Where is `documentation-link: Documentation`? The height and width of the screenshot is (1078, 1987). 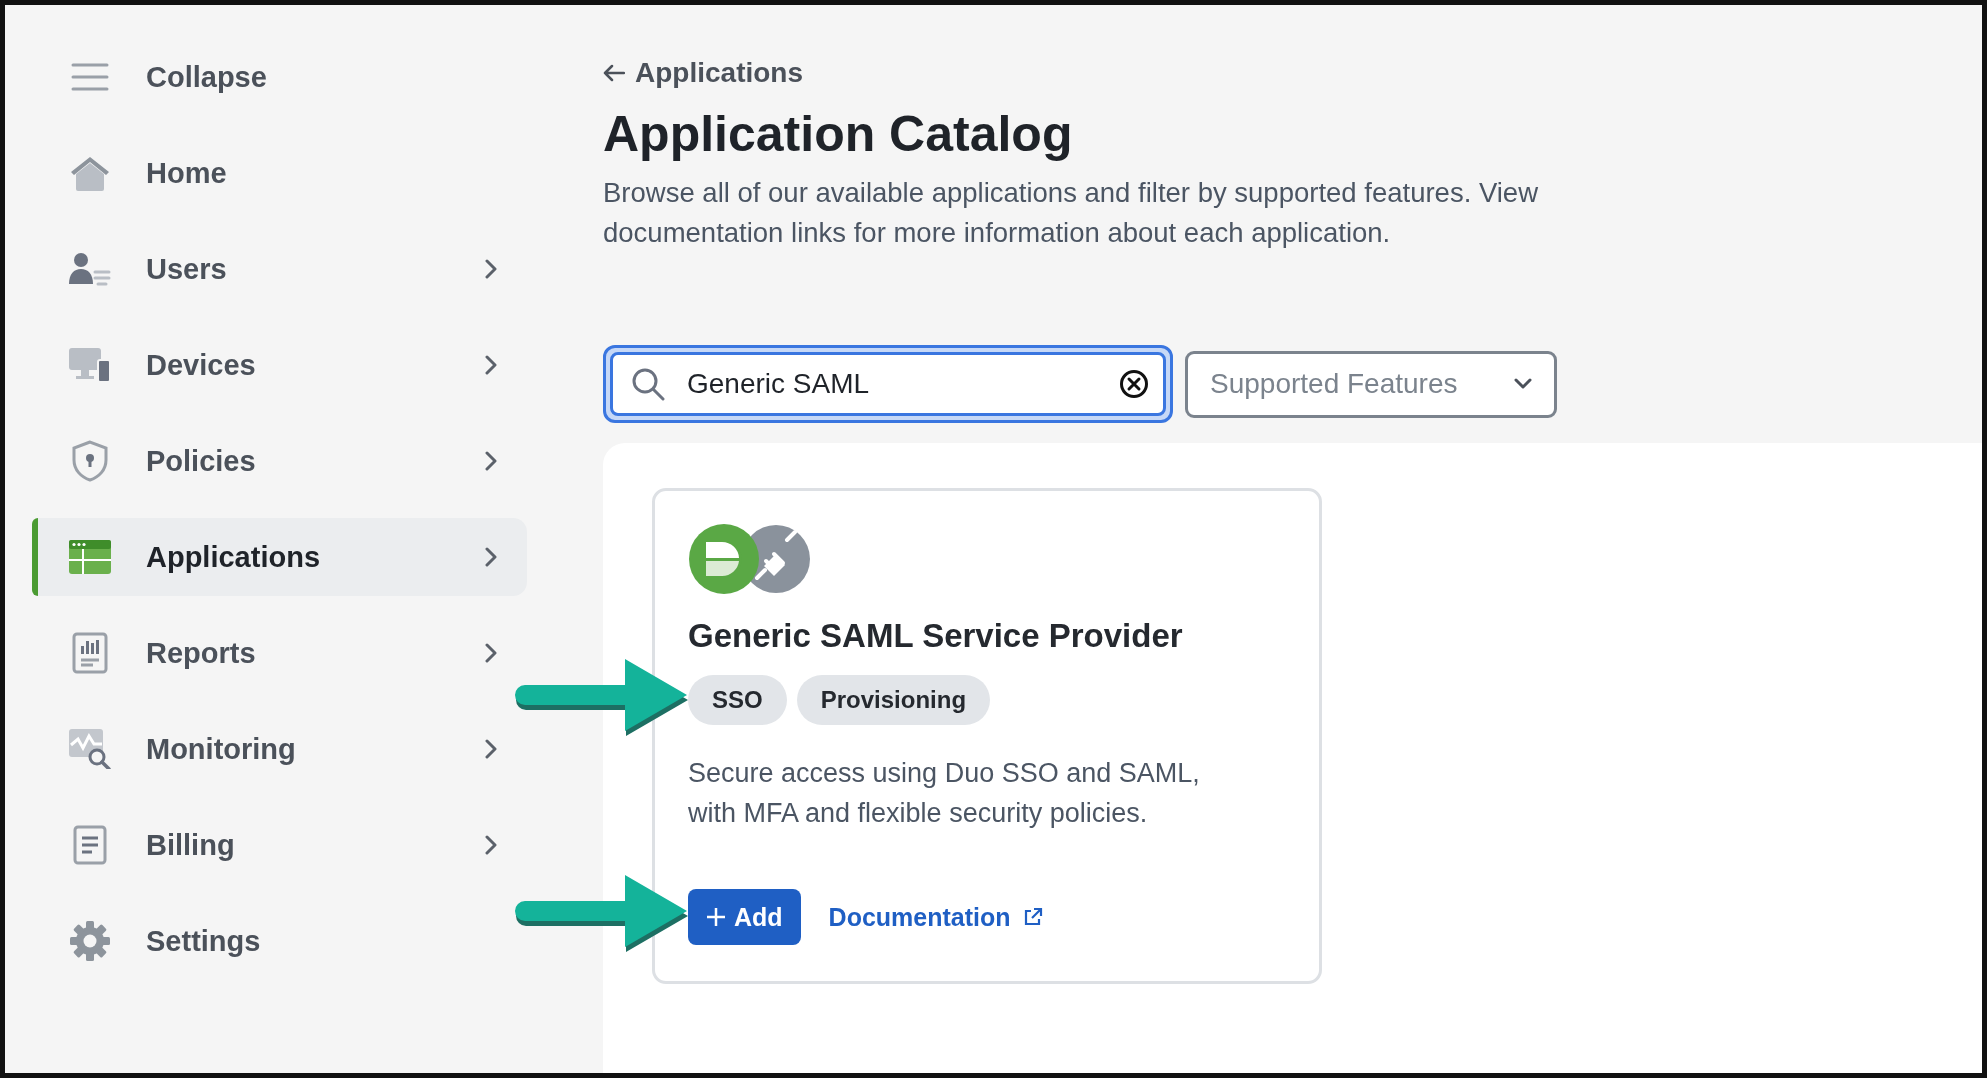
documentation-link: Documentation is located at coordinates (935, 917).